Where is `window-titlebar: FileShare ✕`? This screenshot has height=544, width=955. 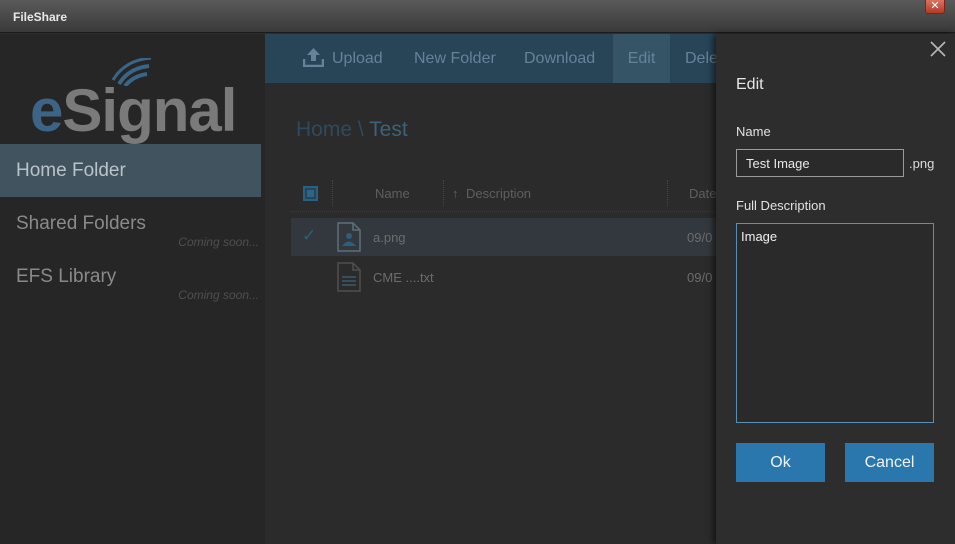
window-titlebar: FileShare ✕ is located at coordinates (477, 16).